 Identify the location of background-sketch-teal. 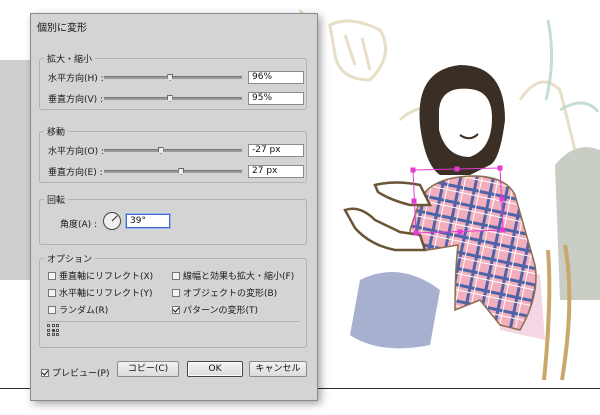
(572, 66).